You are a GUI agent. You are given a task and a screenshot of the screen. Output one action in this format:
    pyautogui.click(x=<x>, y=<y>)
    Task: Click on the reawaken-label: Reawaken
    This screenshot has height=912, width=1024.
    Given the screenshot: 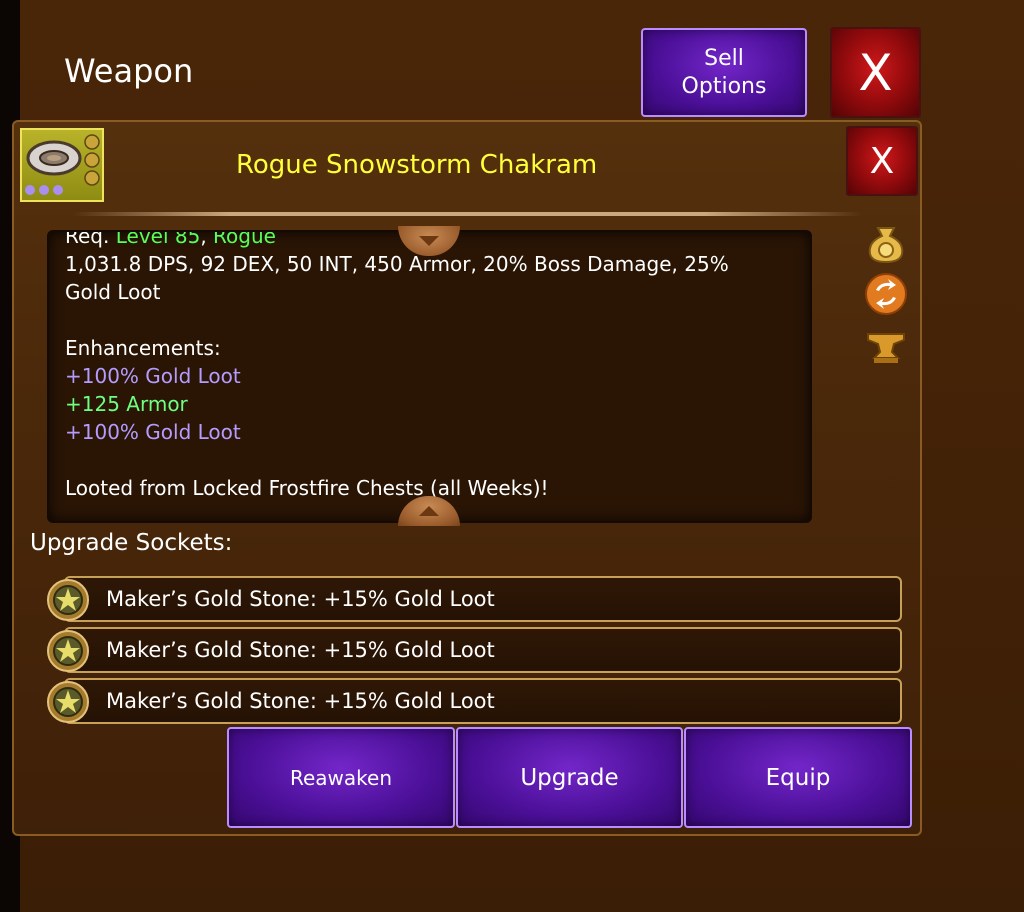 What is the action you would take?
    pyautogui.click(x=341, y=777)
    